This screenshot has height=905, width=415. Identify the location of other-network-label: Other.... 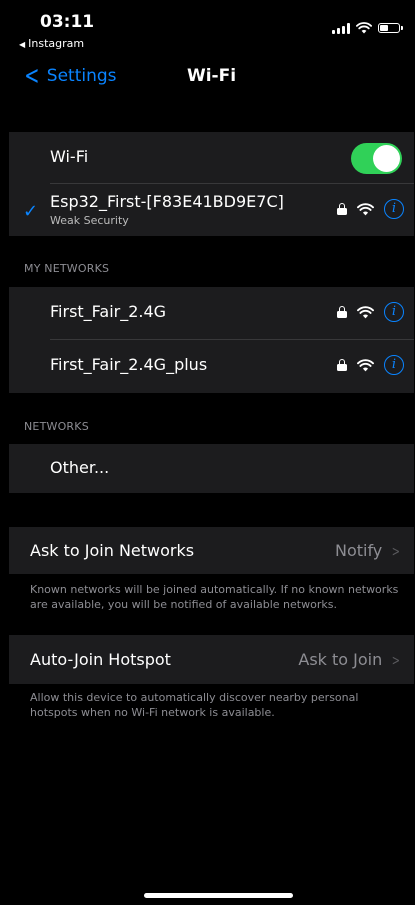
(80, 467).